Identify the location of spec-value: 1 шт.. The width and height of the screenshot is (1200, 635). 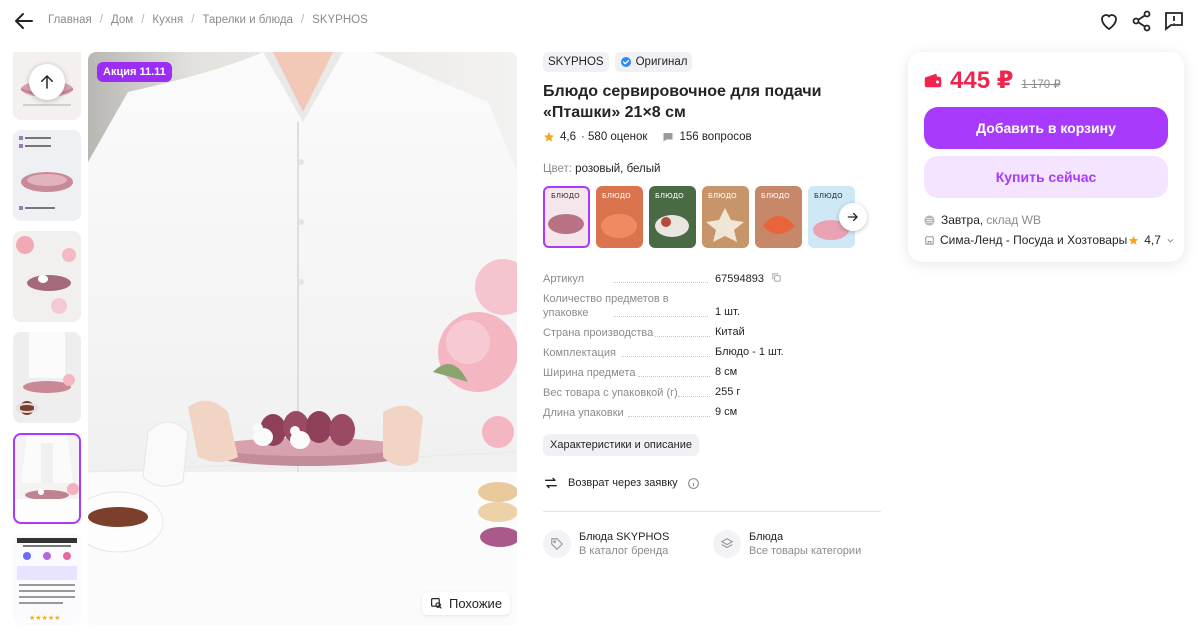
(727, 312).